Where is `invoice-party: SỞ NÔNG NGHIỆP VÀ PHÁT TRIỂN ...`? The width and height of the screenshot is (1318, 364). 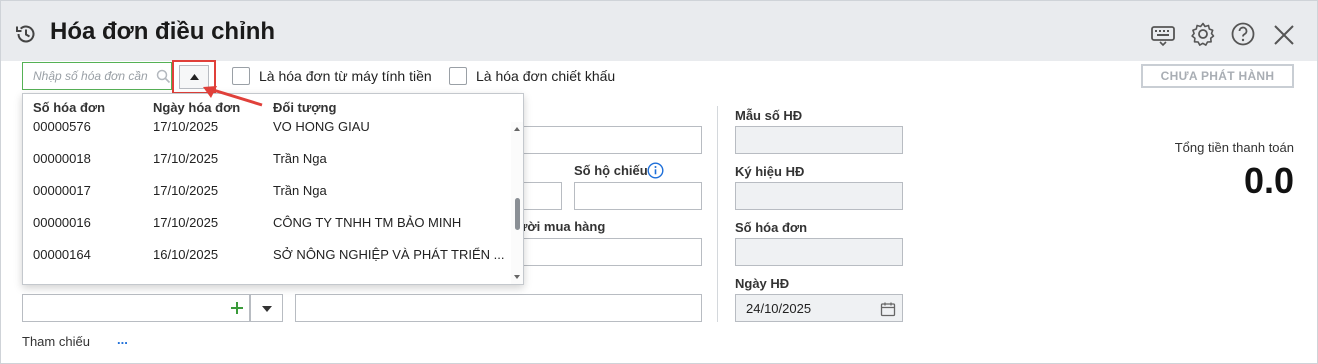 invoice-party: SỞ NÔNG NGHIỆP VÀ PHÁT TRIỂN ... is located at coordinates (389, 254).